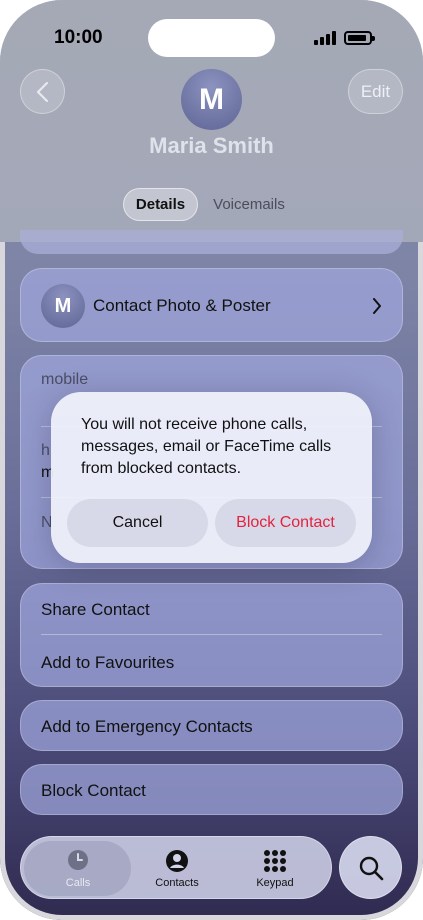  What do you see at coordinates (45, 450) in the screenshot?
I see `partial-label-home: h` at bounding box center [45, 450].